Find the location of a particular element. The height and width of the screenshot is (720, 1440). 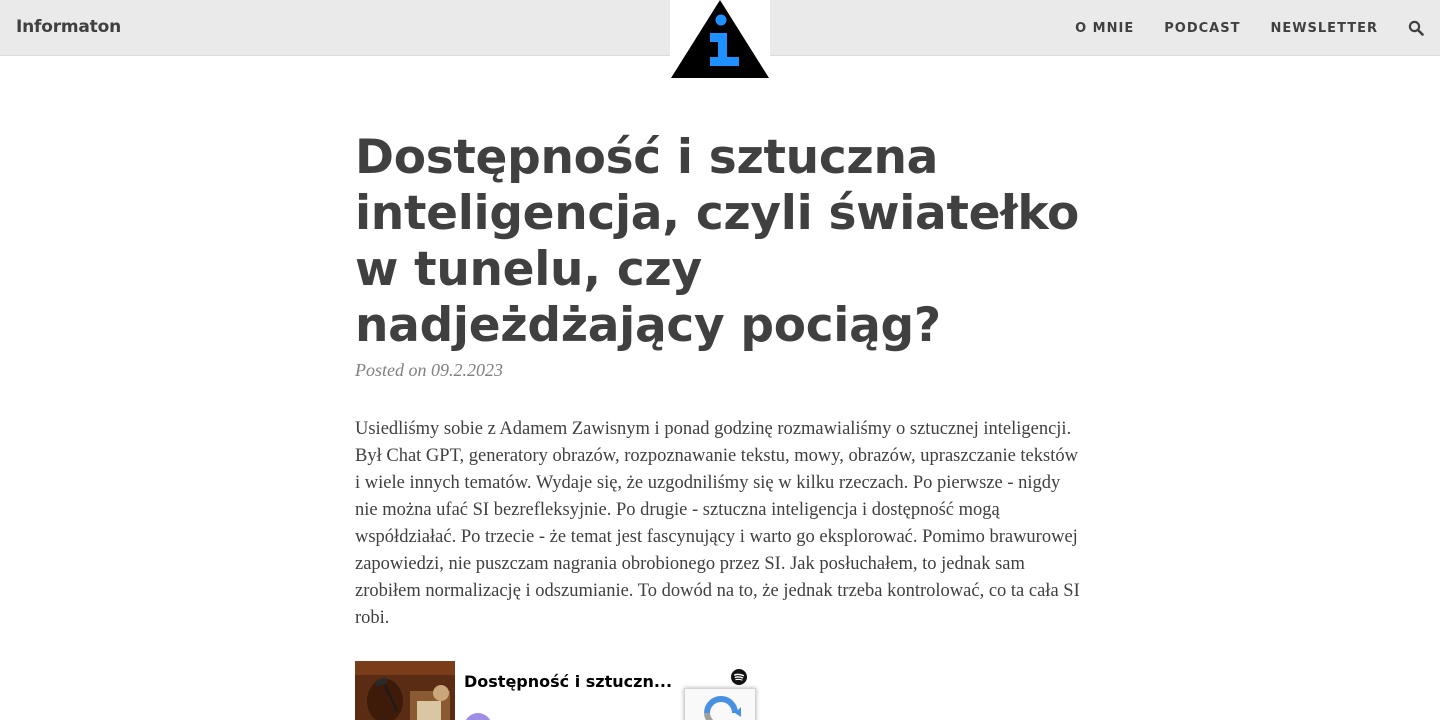

spotify-icon is located at coordinates (739, 677).